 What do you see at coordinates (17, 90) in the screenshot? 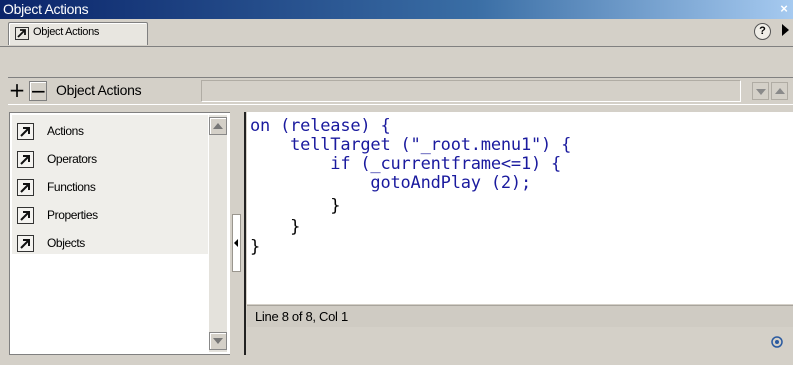
I see `add-action-button: +` at bounding box center [17, 90].